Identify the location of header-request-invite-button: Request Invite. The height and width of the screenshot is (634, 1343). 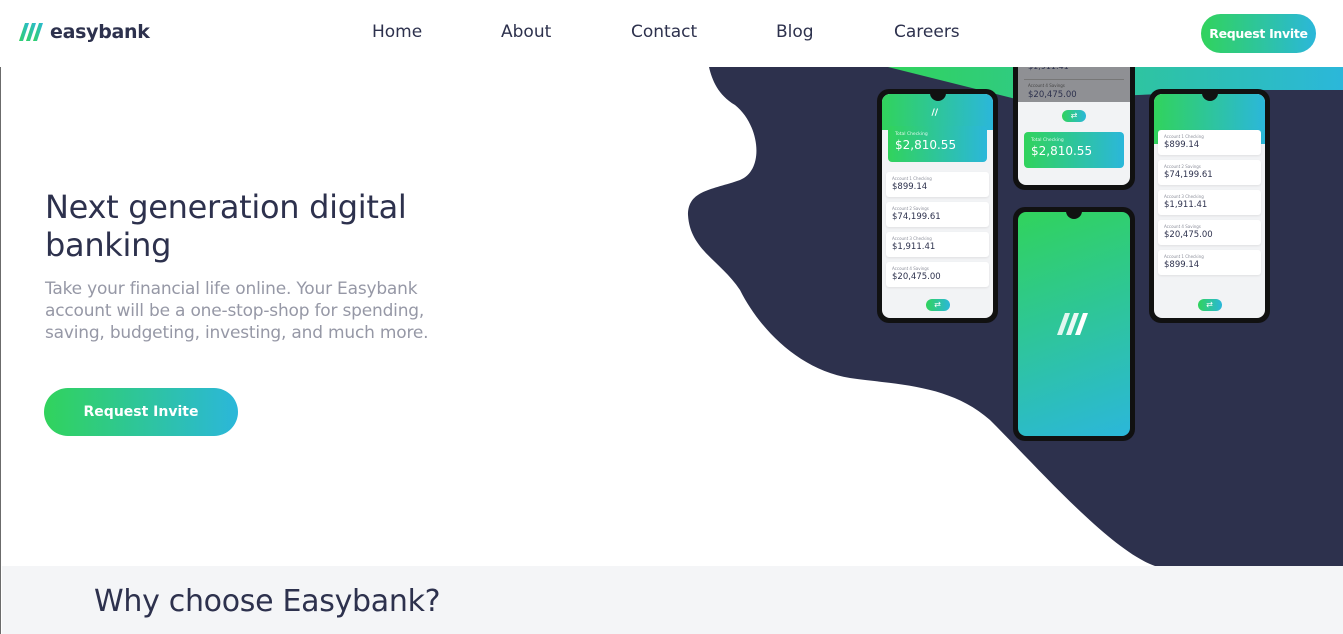
(1258, 33).